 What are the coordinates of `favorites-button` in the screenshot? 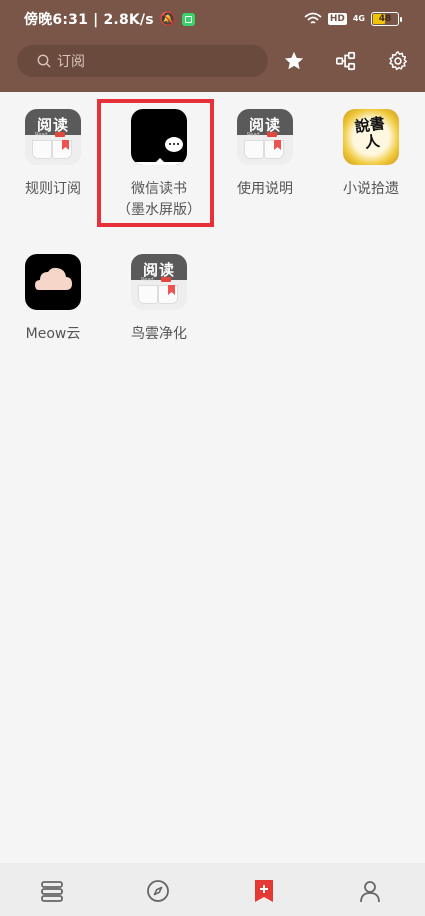 It's located at (294, 61).